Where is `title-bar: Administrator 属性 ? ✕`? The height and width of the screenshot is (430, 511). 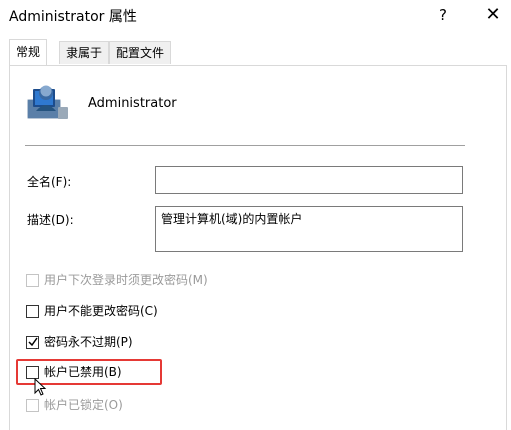 title-bar: Administrator 属性 ? ✕ is located at coordinates (255, 16).